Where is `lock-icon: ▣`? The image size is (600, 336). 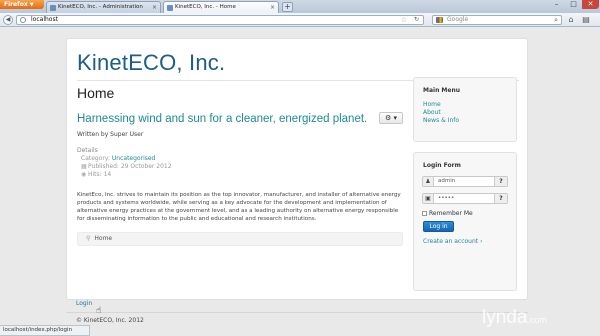
lock-icon: ▣ is located at coordinates (428, 198).